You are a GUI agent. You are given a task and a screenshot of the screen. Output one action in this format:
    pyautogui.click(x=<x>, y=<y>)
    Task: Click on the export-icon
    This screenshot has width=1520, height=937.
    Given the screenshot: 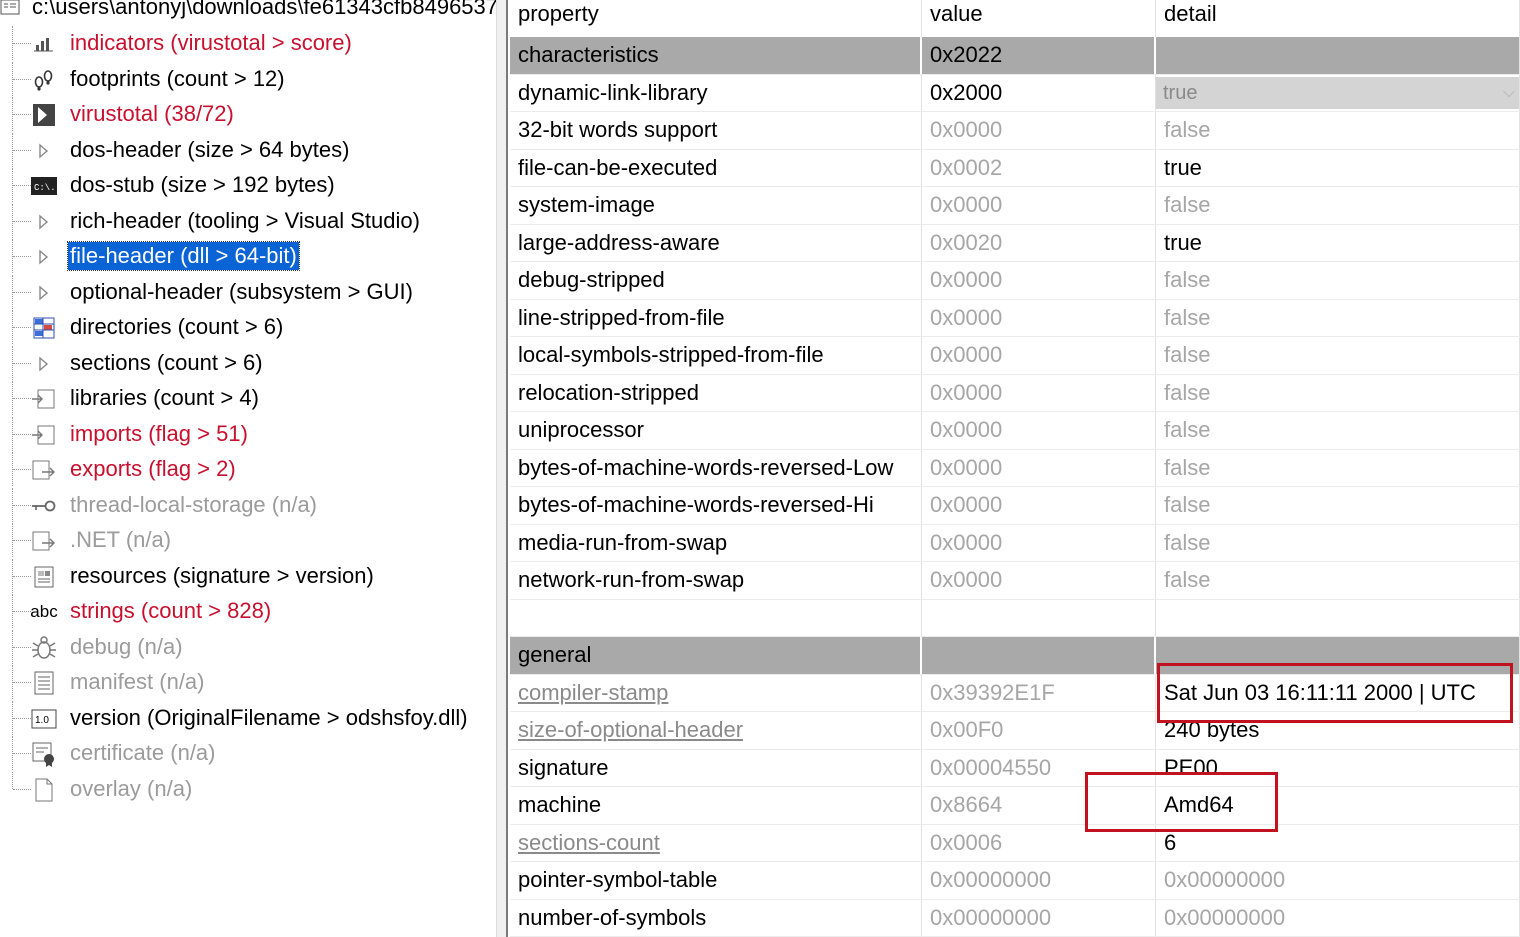 What is the action you would take?
    pyautogui.click(x=44, y=470)
    